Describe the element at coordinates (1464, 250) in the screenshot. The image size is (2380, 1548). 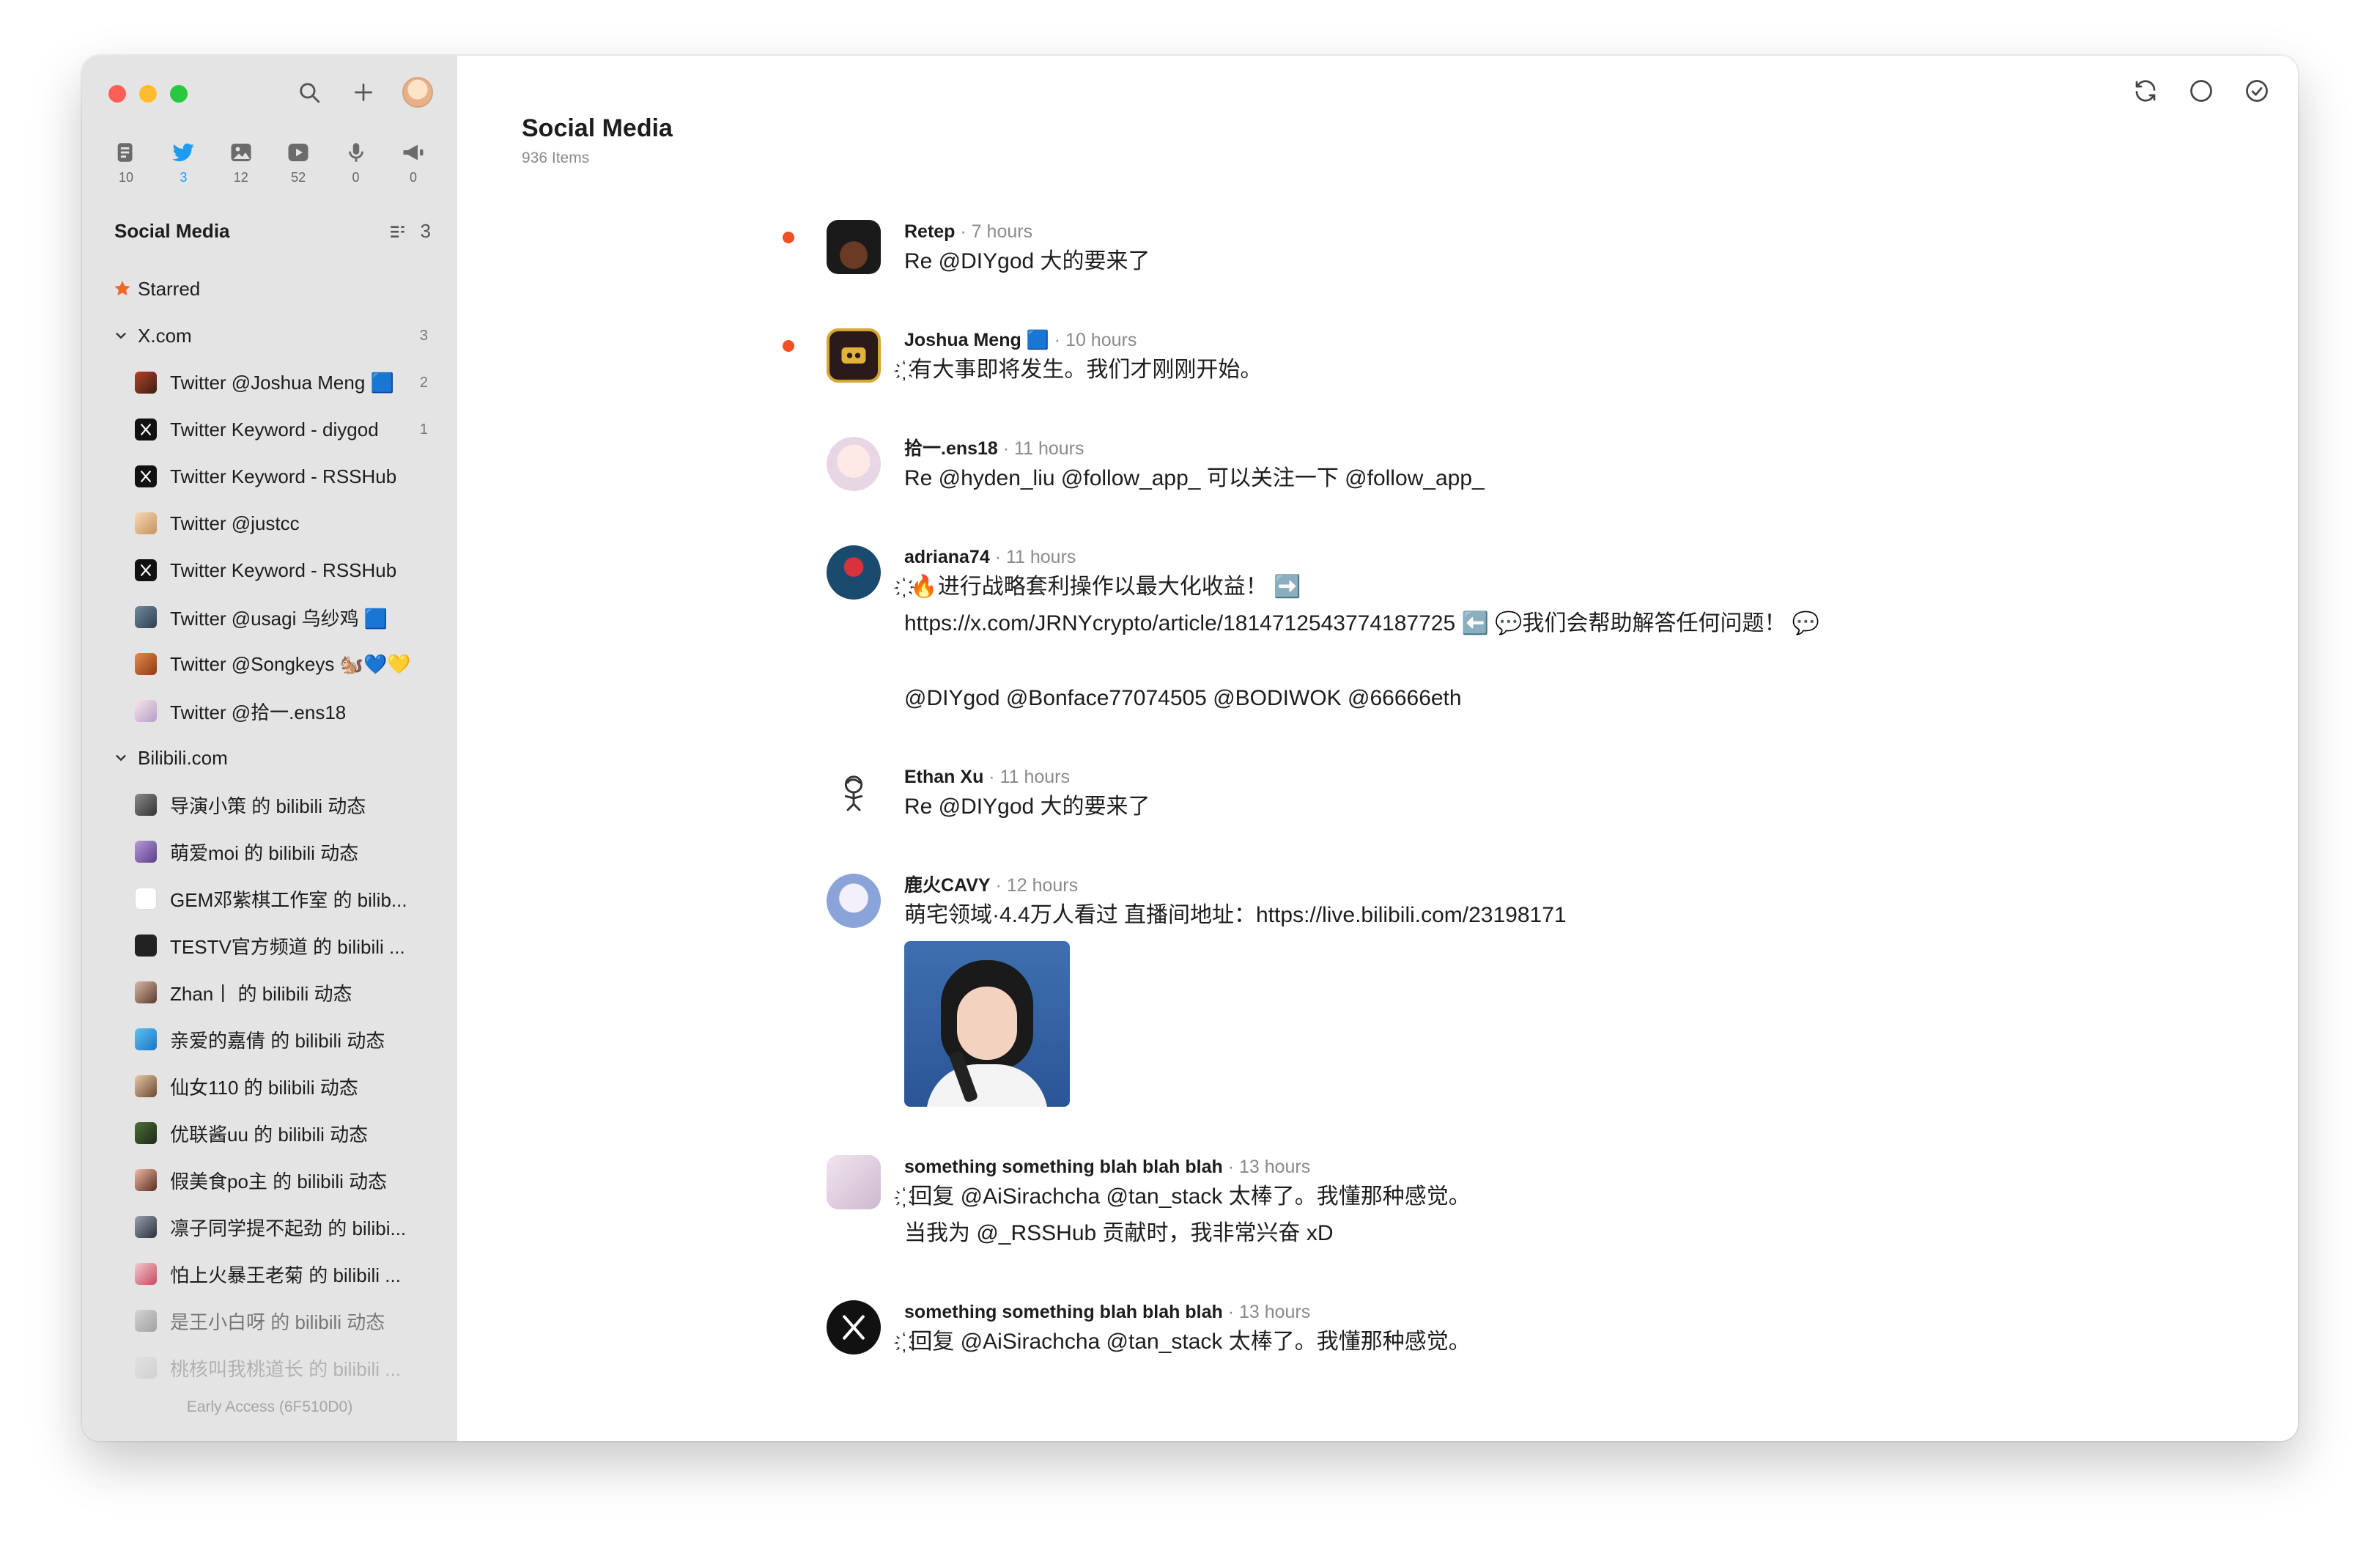
I see `entry-item: Retep · 7 hours Re @DIYgod 大的要来了` at that location.